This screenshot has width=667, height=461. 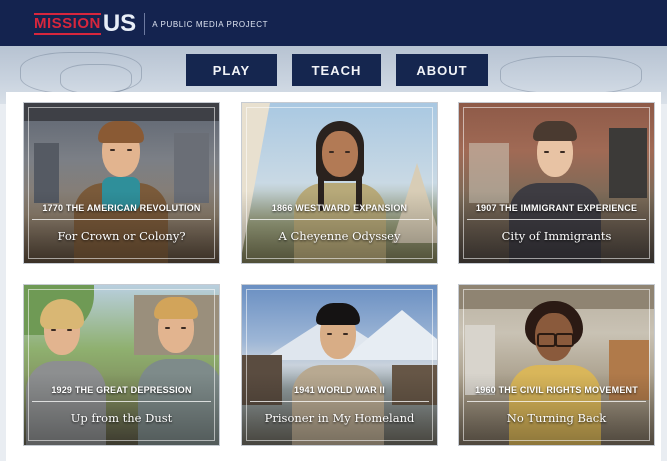 What do you see at coordinates (121, 236) in the screenshot?
I see `mission-title: For Crown or Colony?` at bounding box center [121, 236].